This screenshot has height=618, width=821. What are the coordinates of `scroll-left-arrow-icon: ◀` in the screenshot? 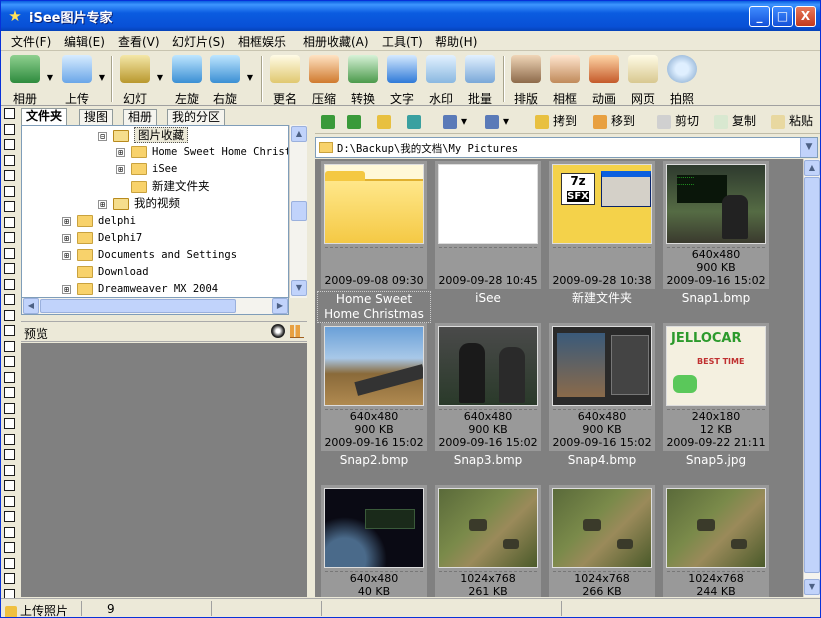 It's located at (31, 306).